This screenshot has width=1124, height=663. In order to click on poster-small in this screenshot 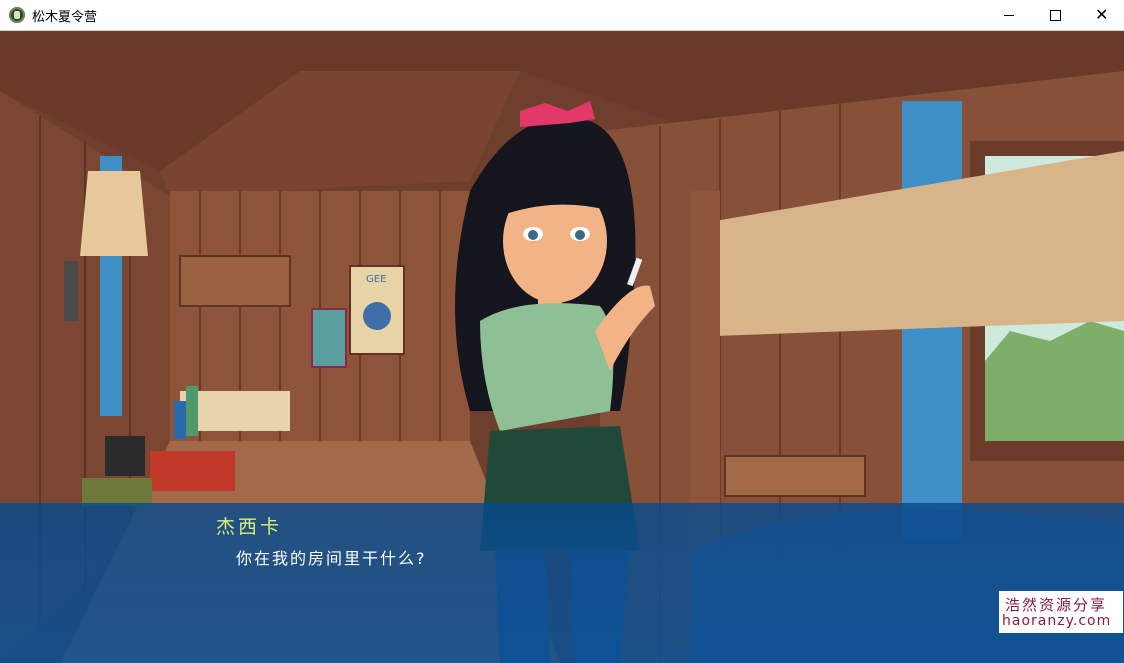, I will do `click(329, 338)`.